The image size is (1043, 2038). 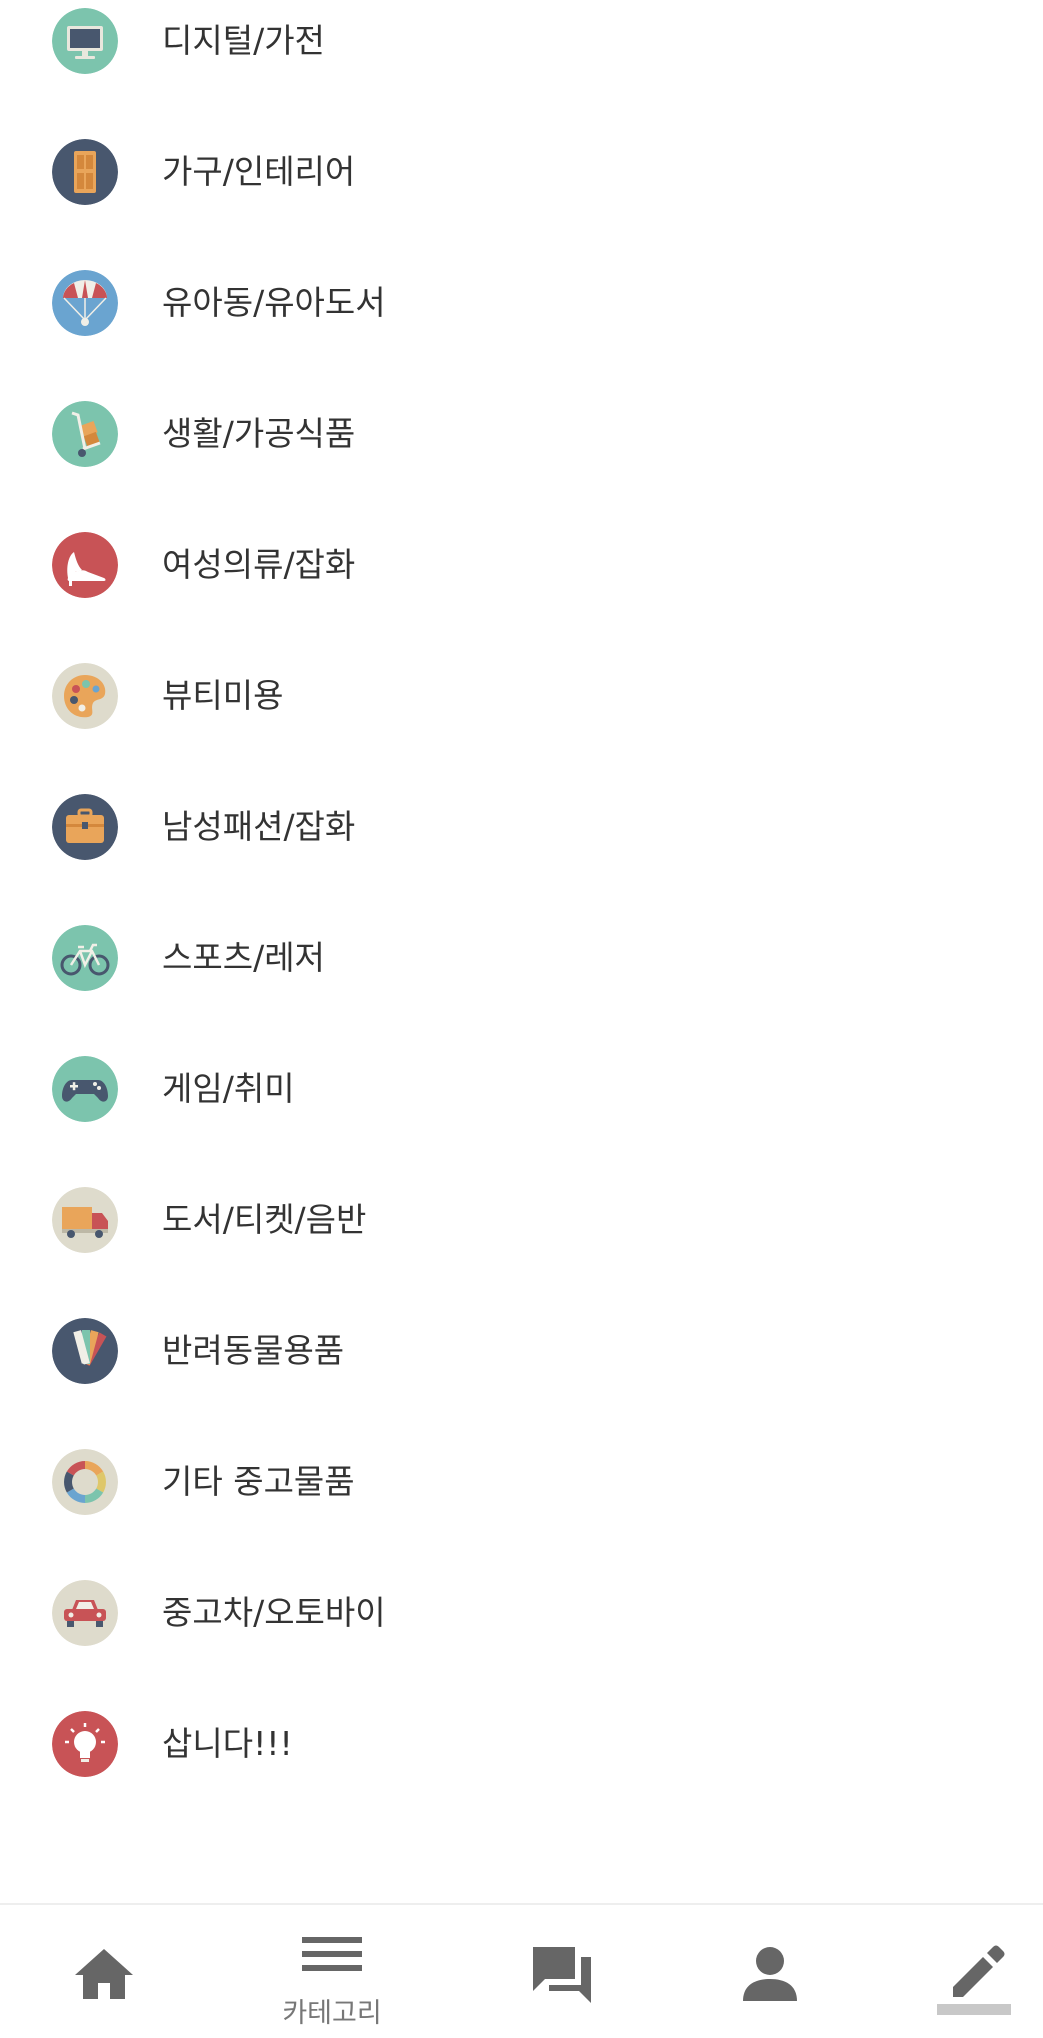 What do you see at coordinates (264, 1219) in the screenshot?
I see `category-label: 도서/티켓/음반` at bounding box center [264, 1219].